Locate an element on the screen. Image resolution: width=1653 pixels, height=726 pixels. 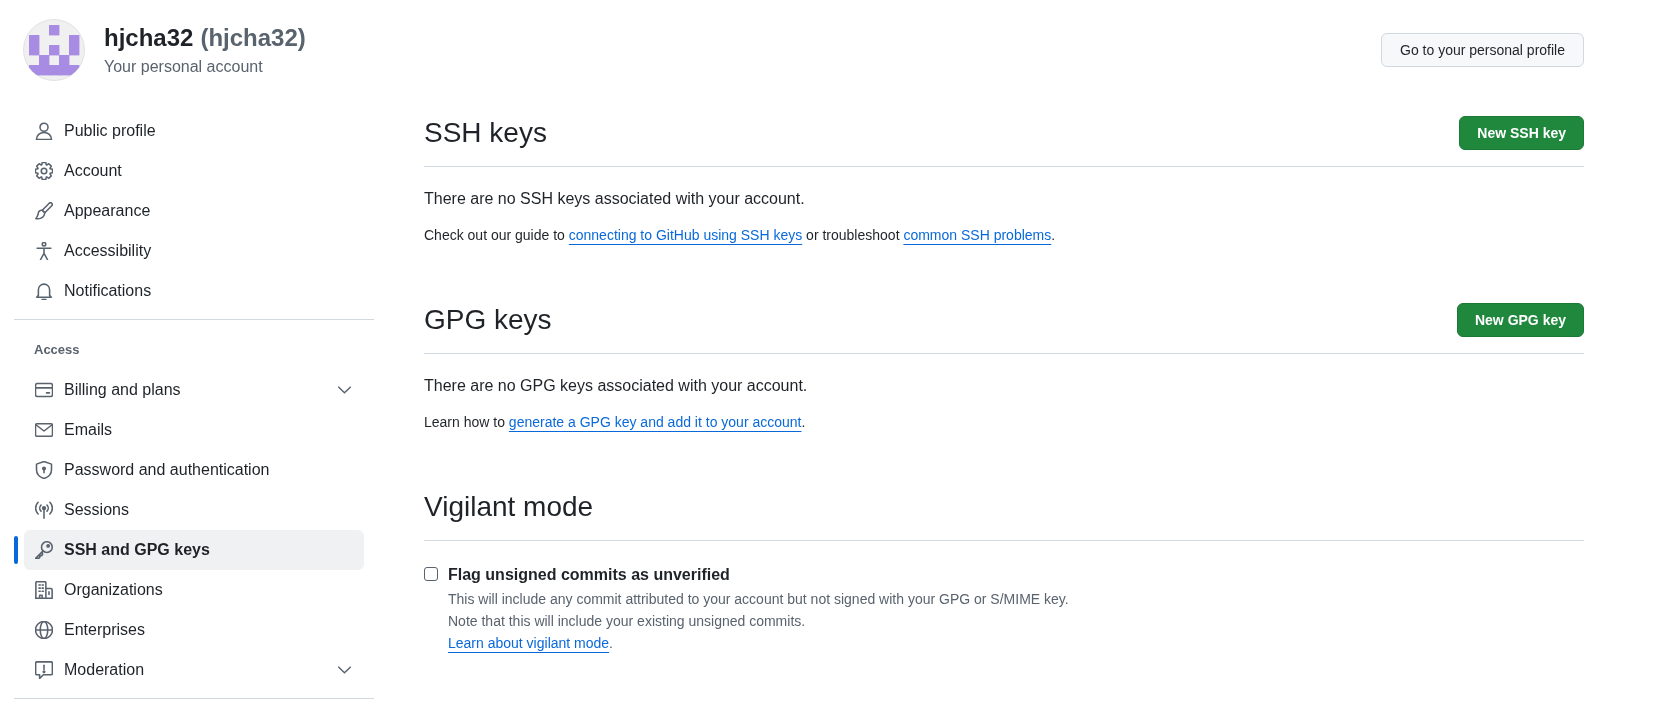
sidebar-item: SSH and GPG keys is located at coordinates (194, 550).